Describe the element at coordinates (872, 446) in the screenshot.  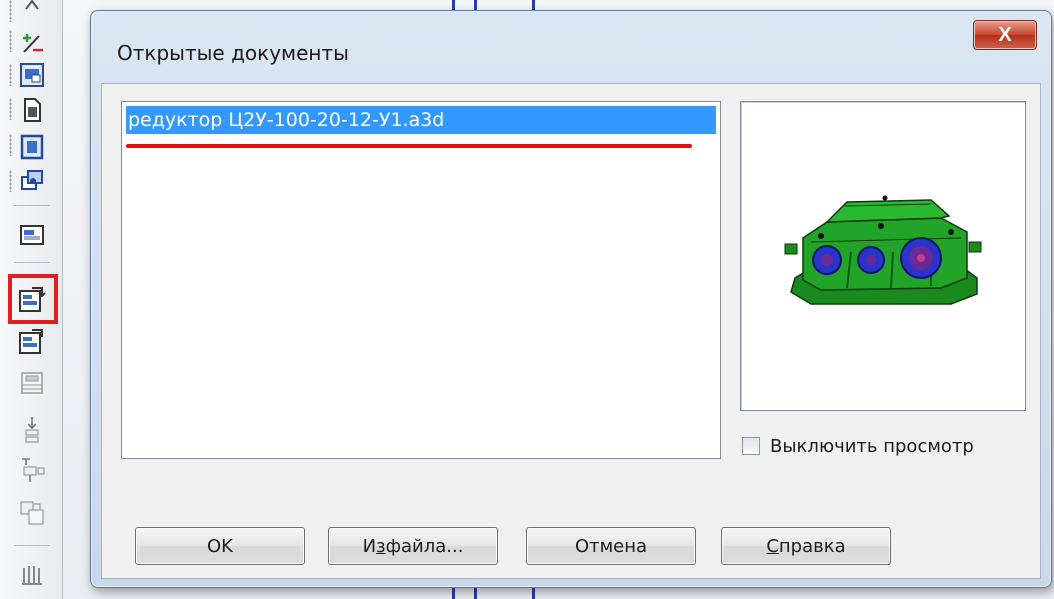
I see `disable-preview-label: Выключить просмотр` at that location.